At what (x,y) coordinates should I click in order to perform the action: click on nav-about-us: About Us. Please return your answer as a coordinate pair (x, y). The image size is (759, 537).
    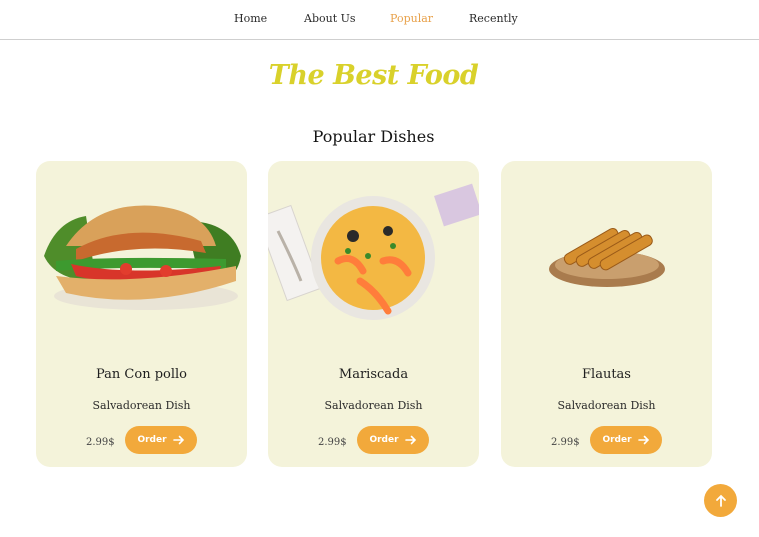
    Looking at the image, I should click on (330, 18).